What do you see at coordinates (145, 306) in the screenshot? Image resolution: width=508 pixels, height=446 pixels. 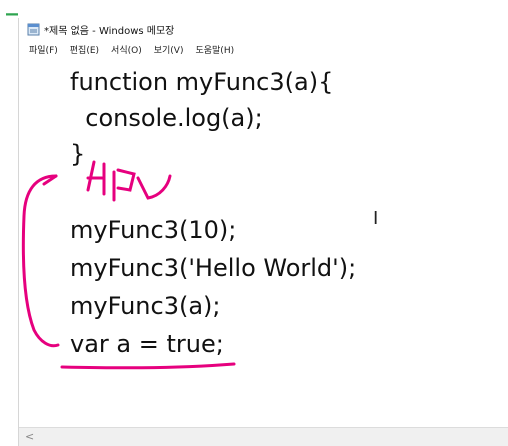 I see `code-line-7: myFunc3(a);` at bounding box center [145, 306].